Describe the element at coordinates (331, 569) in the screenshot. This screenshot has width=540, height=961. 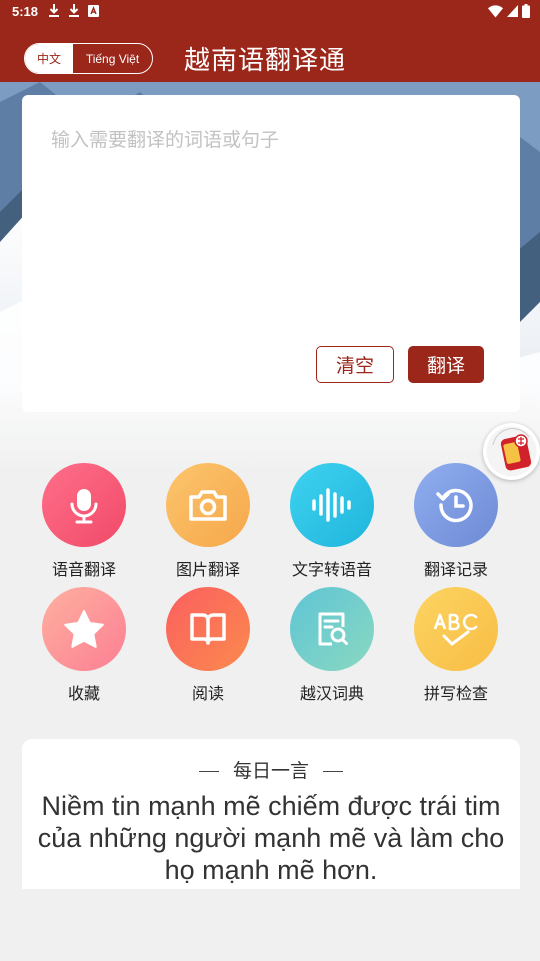
I see `feature-label: 文字转语音` at that location.